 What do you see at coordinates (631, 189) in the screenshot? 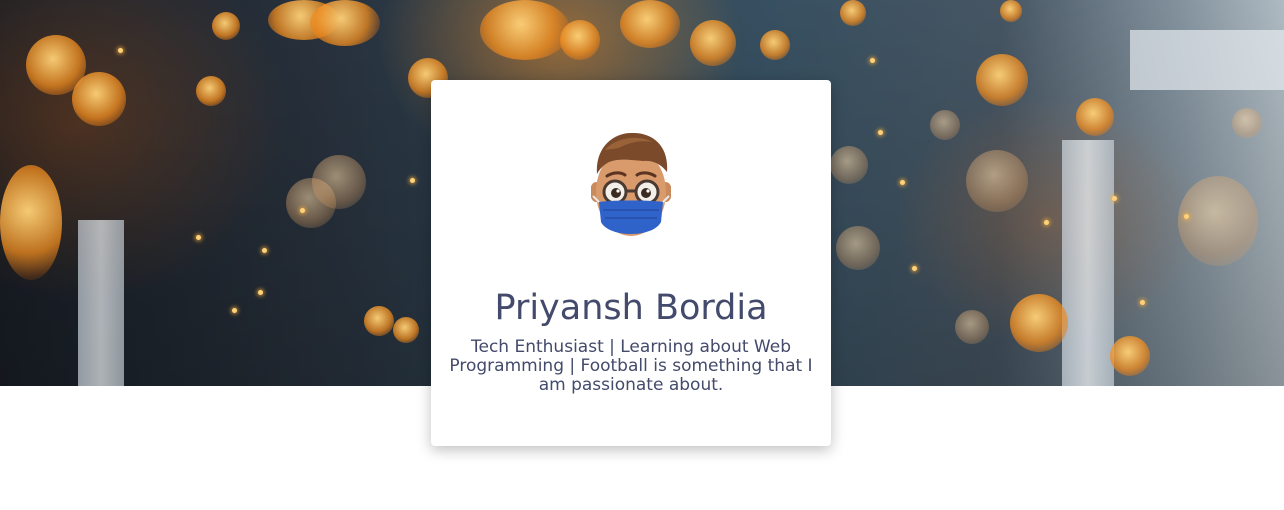
I see `memoji-avatar-with-mask-icon` at bounding box center [631, 189].